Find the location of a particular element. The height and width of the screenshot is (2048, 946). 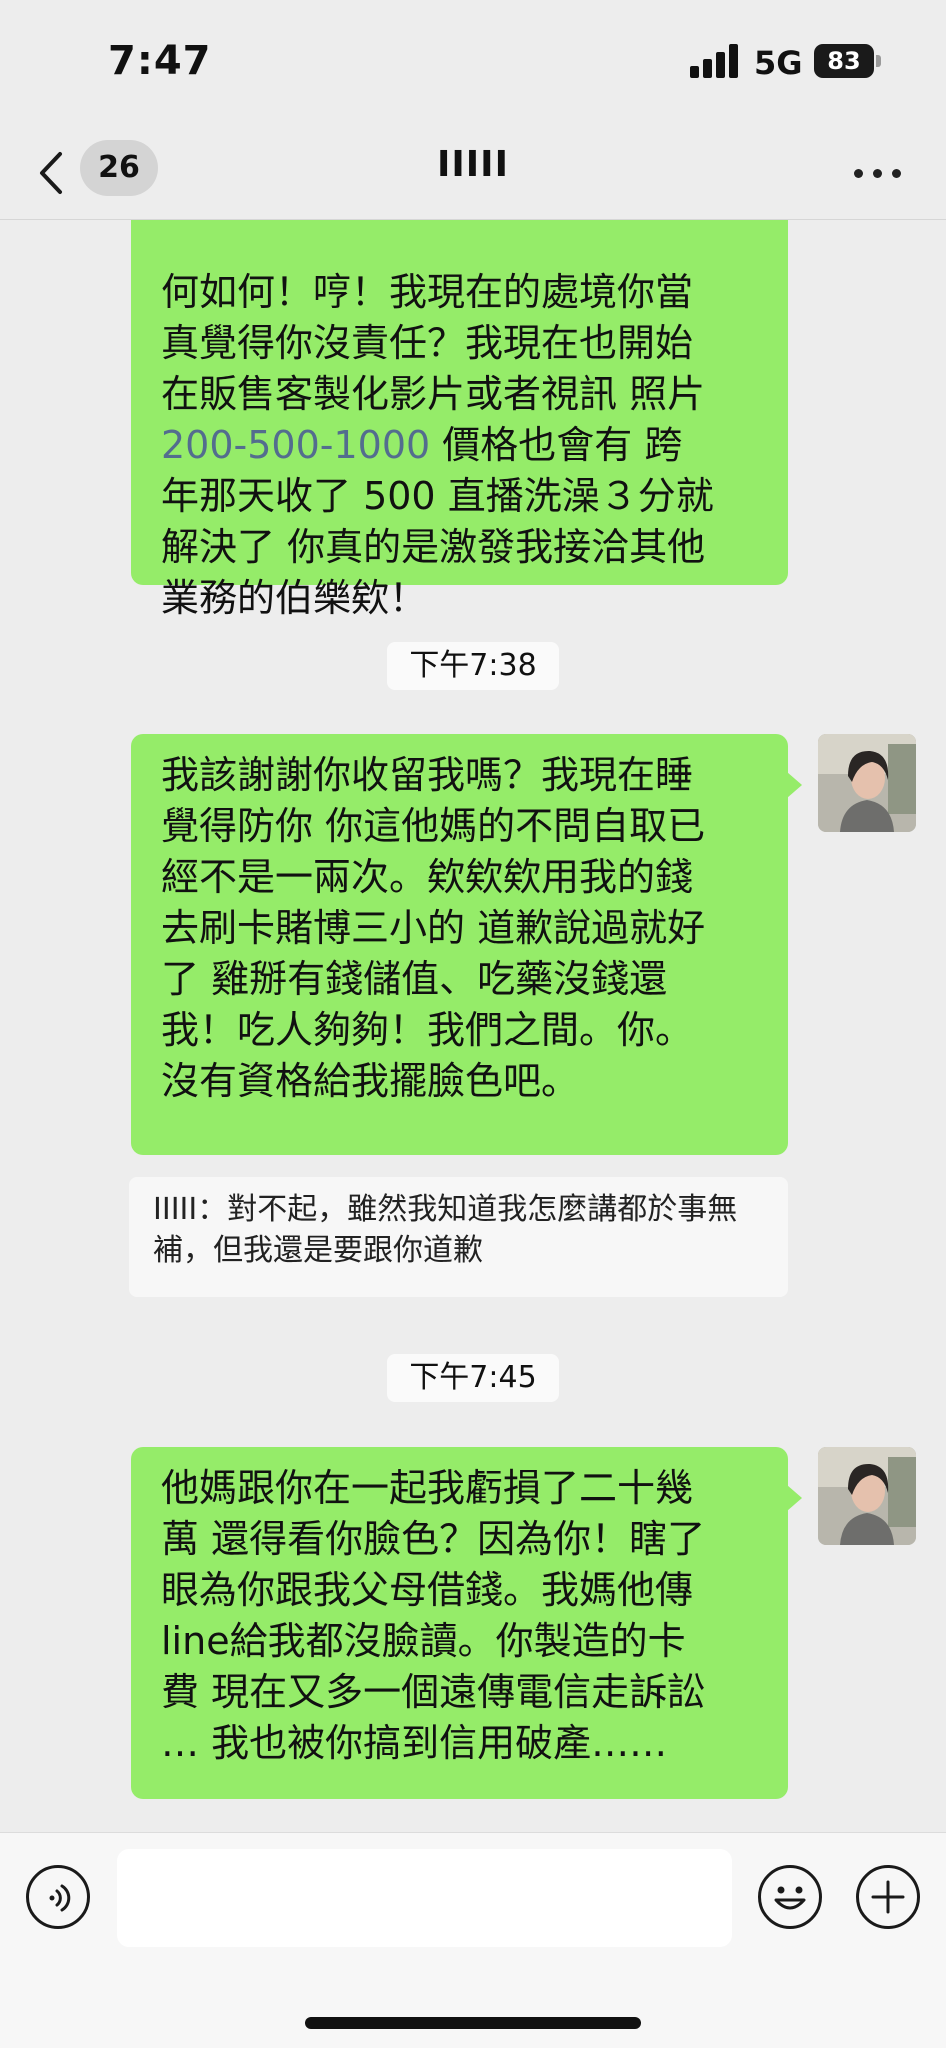

cellular-signal-icon is located at coordinates (714, 61).